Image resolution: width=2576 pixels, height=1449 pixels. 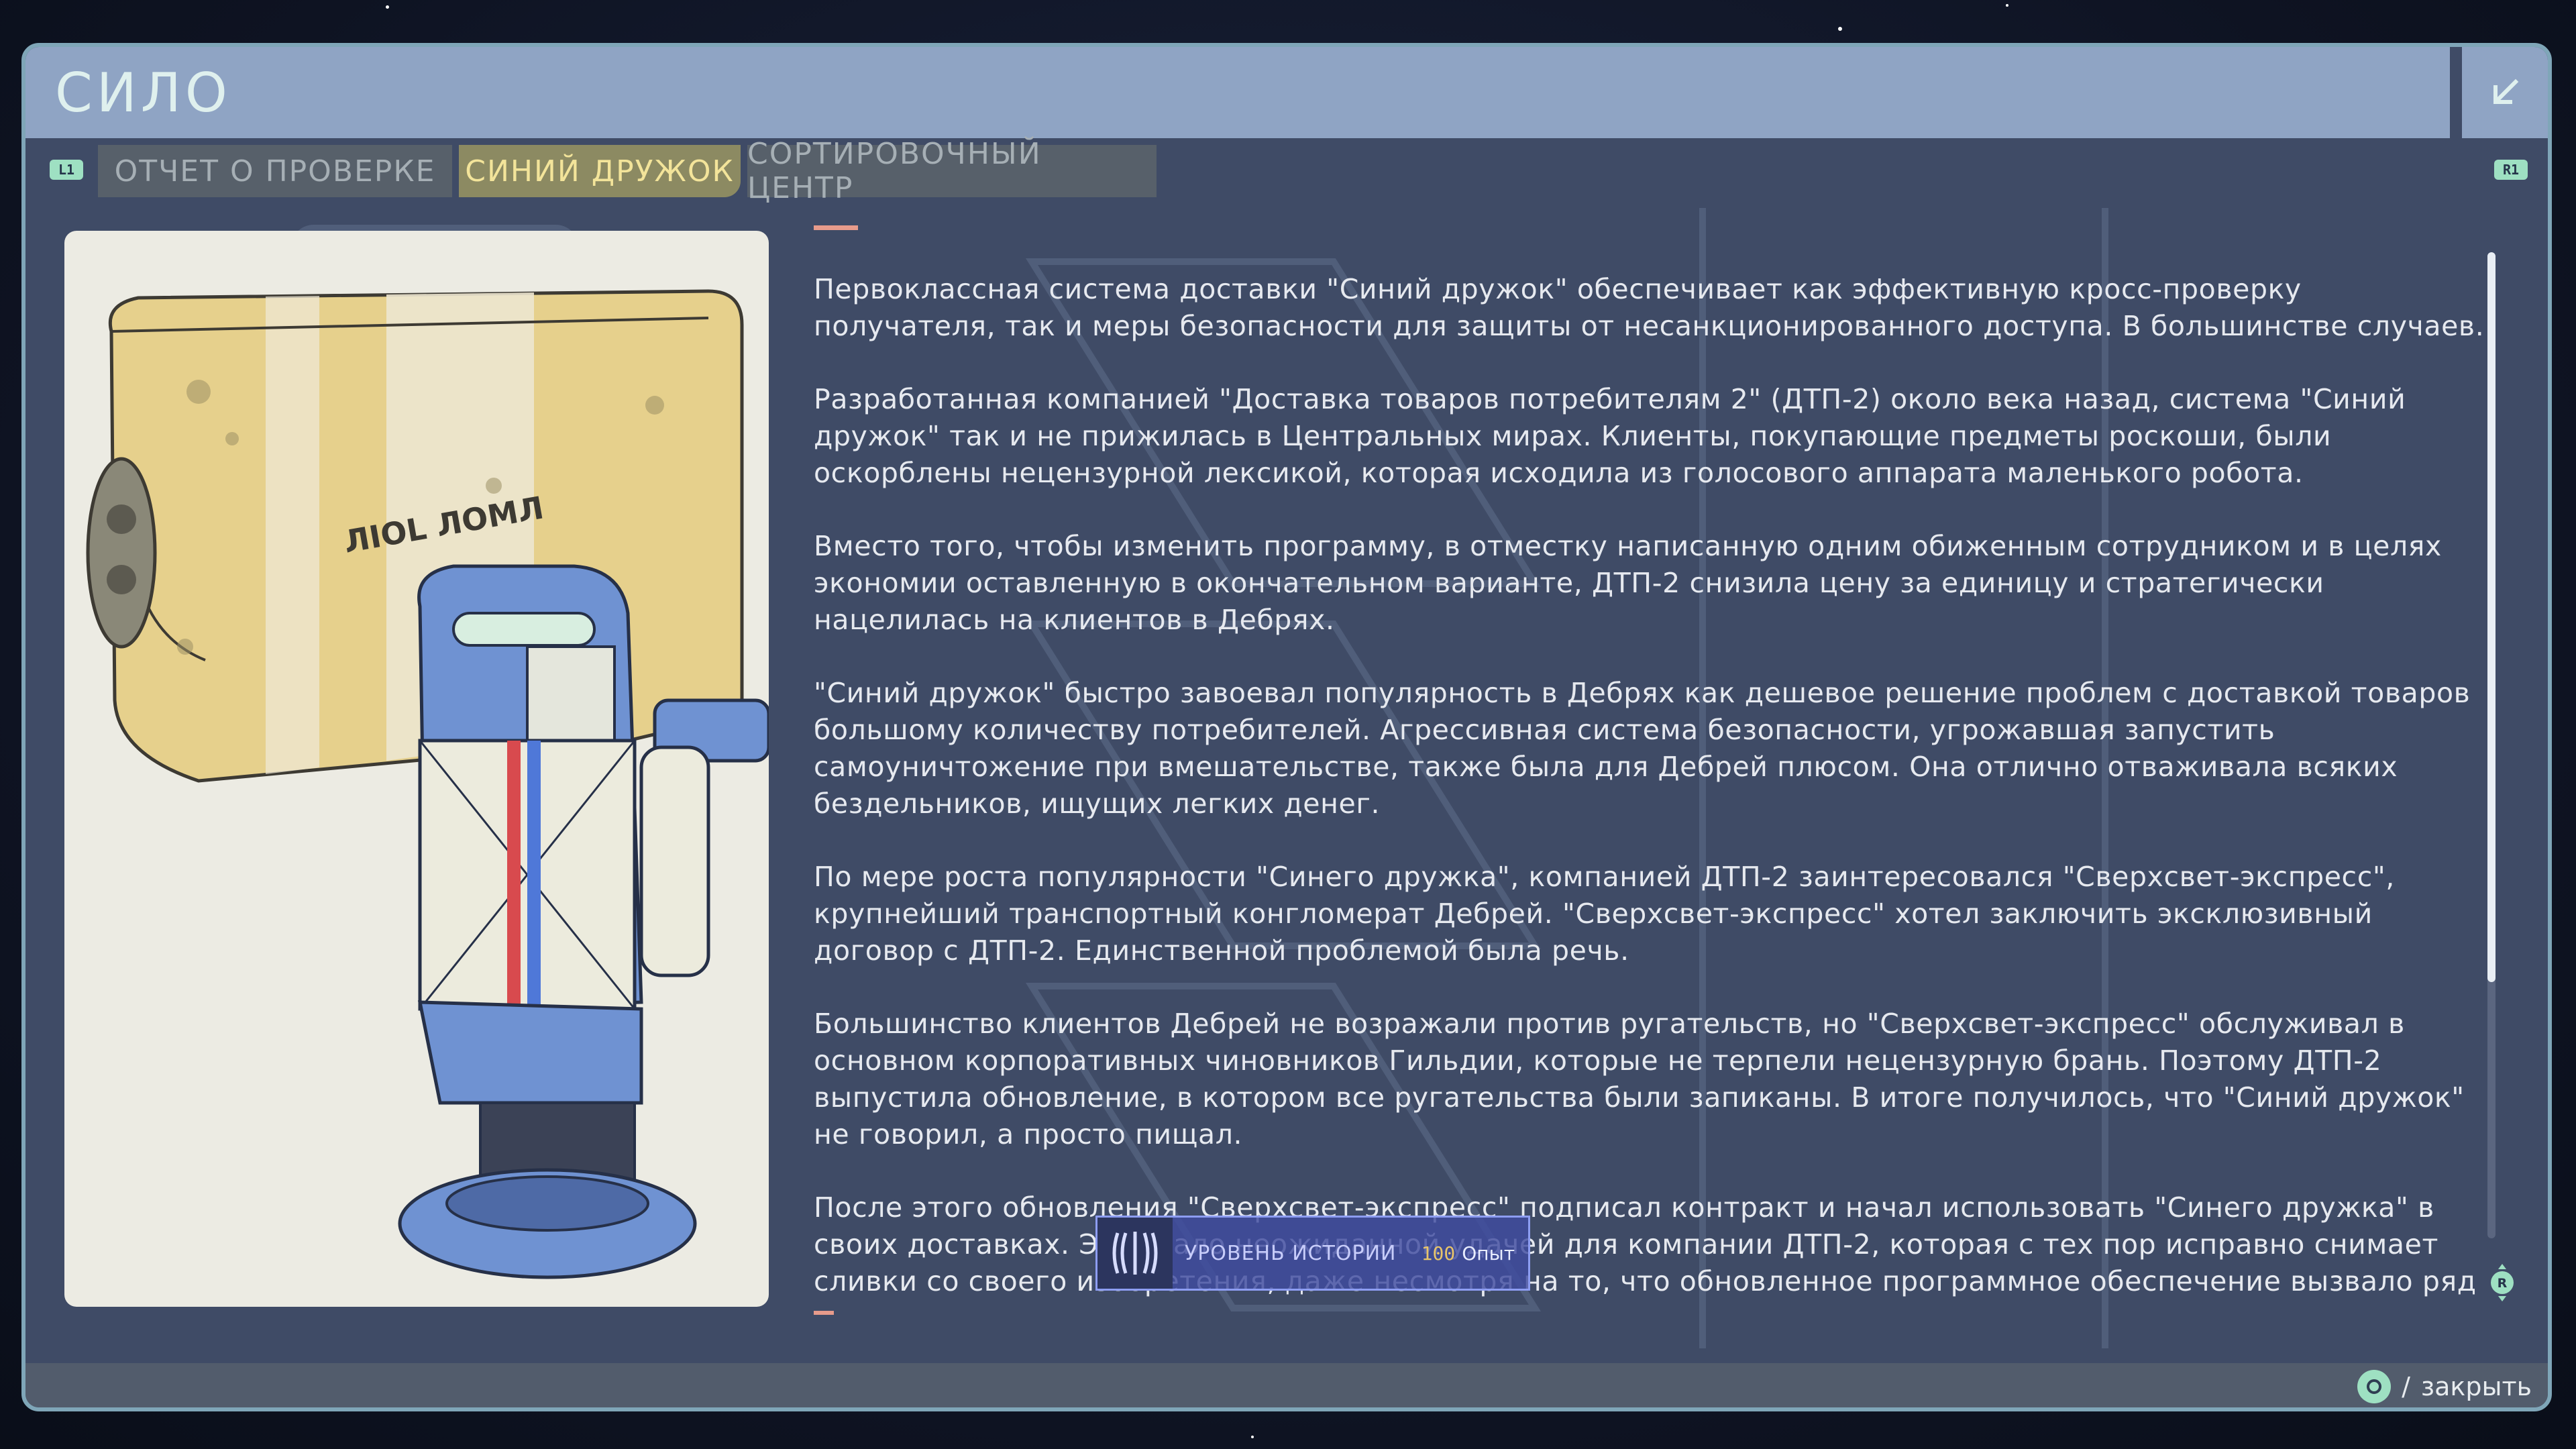 I want to click on xp-notification: УРОВЕНЬ ИСТОРИИ 100 Опыт, so click(x=1312, y=1253).